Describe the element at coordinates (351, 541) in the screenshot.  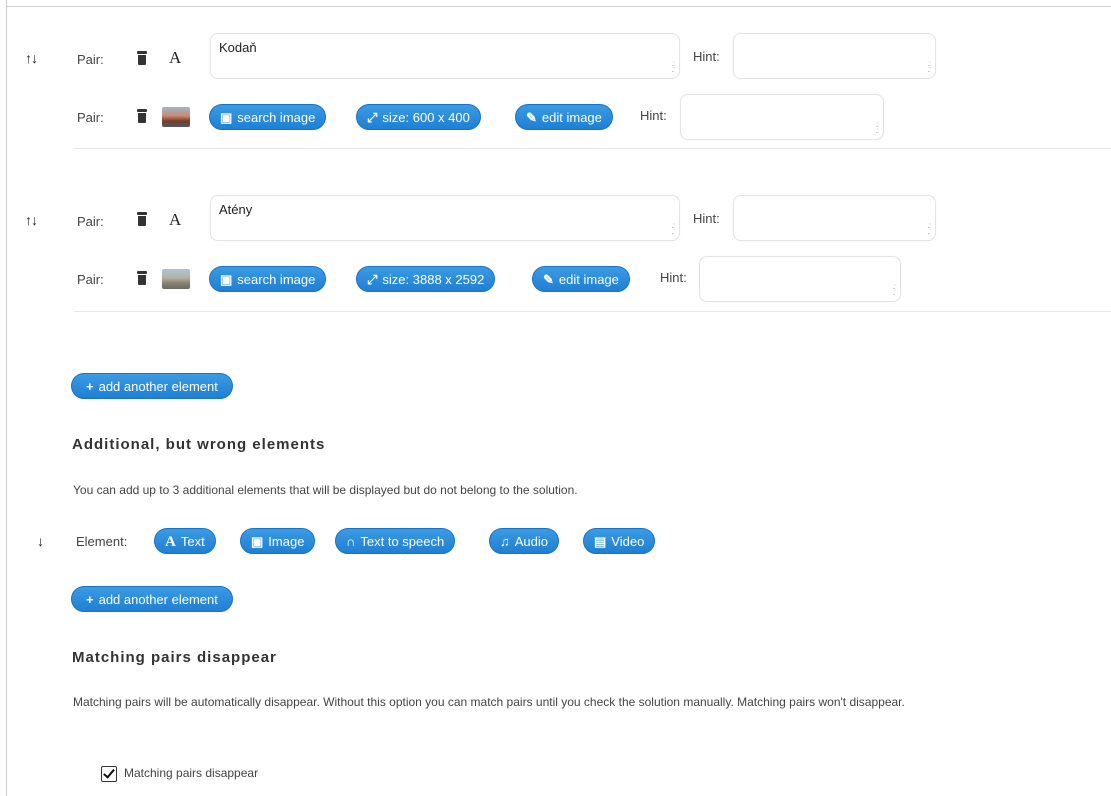
I see `headphones-icon: ∩` at that location.